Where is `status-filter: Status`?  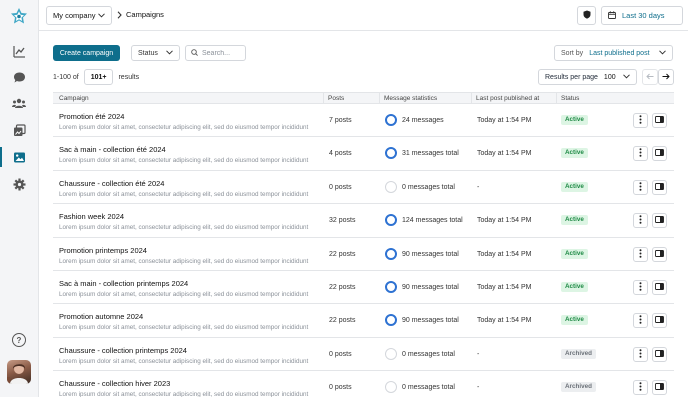 status-filter: Status is located at coordinates (155, 53).